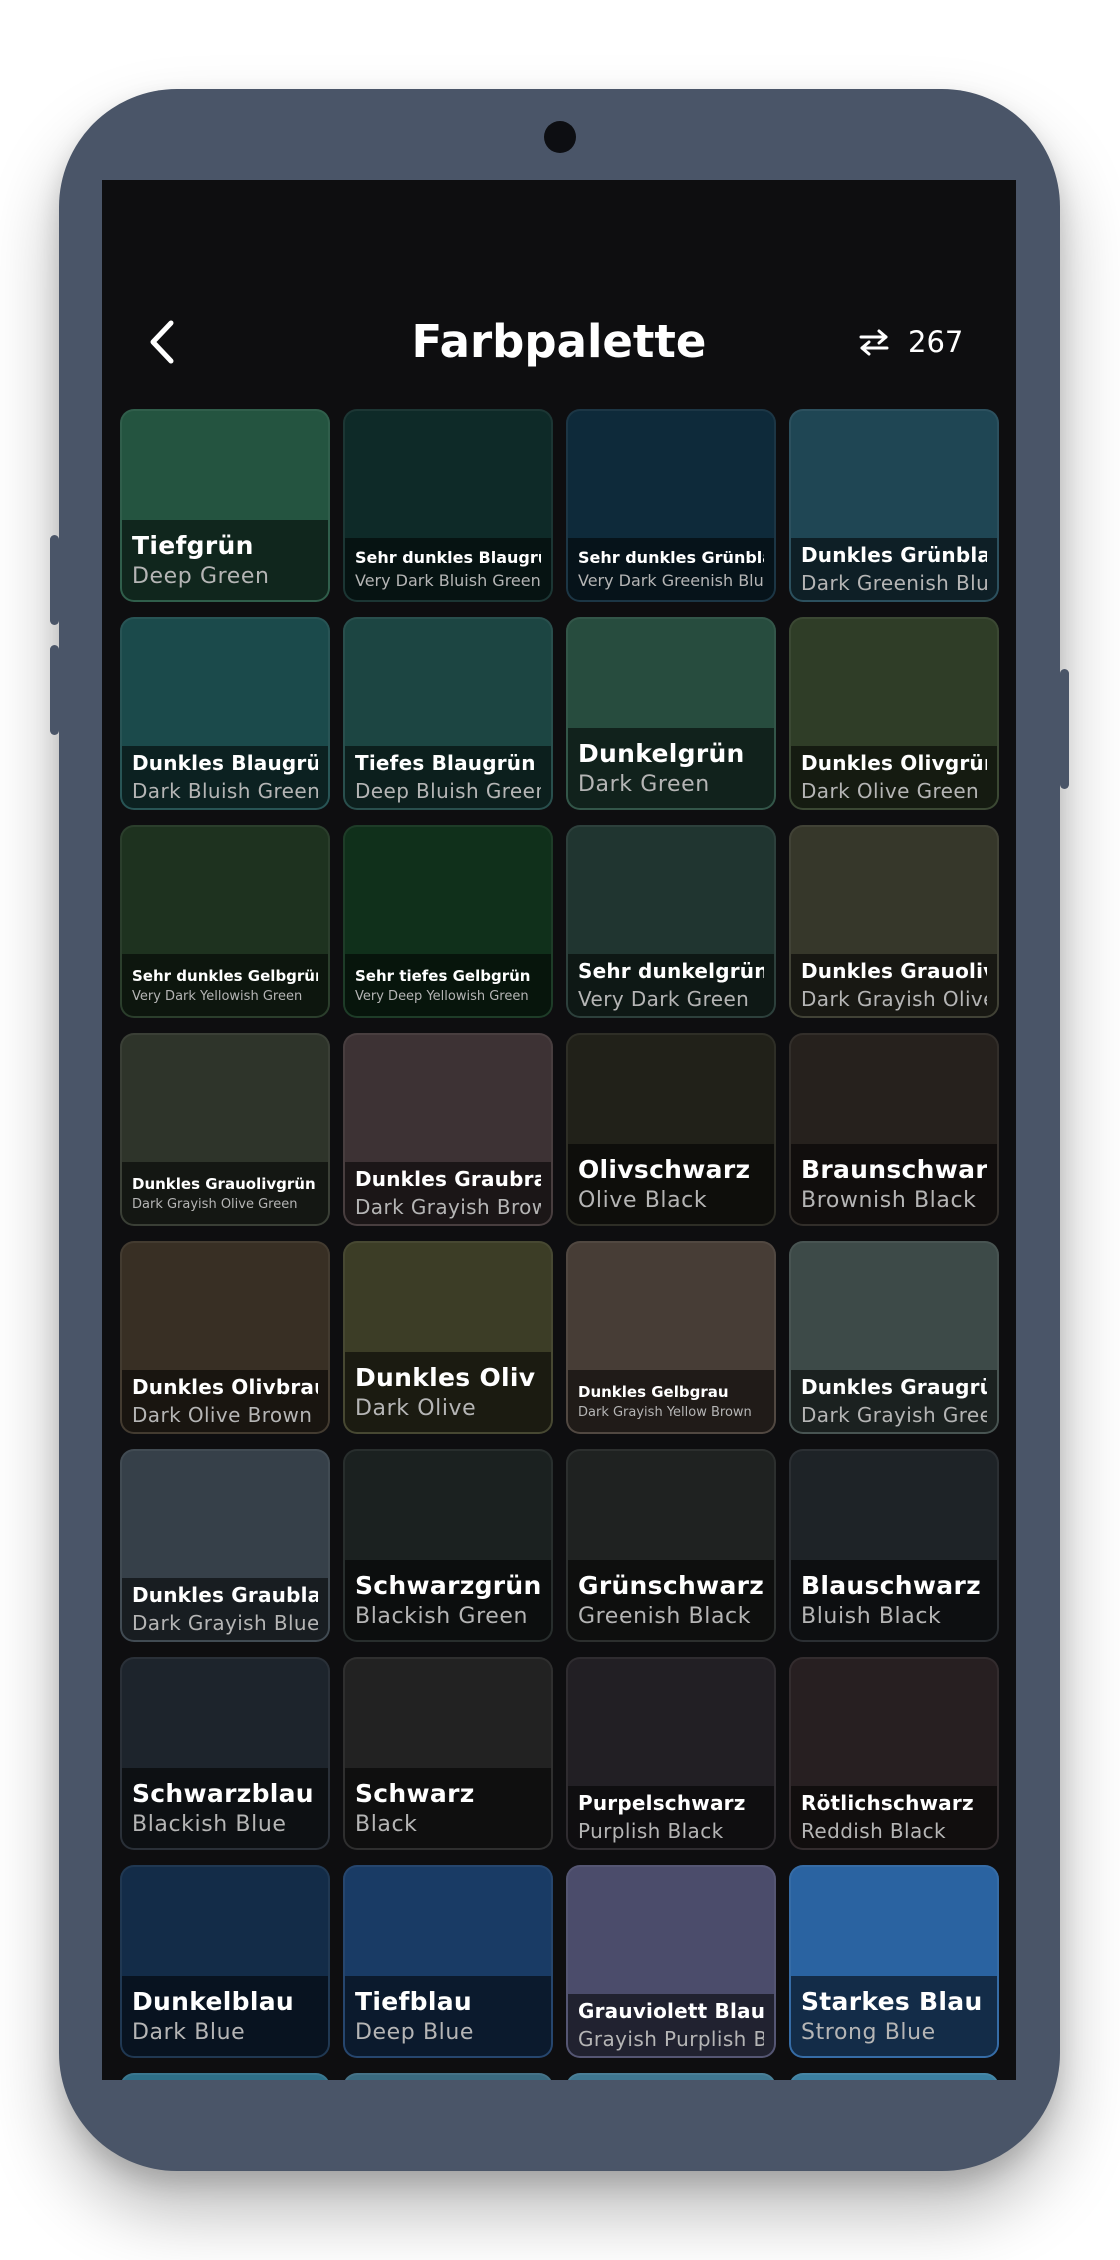 The width and height of the screenshot is (1120, 2260). Describe the element at coordinates (892, 2001) in the screenshot. I see `color-name-german: Starkes Blau` at that location.